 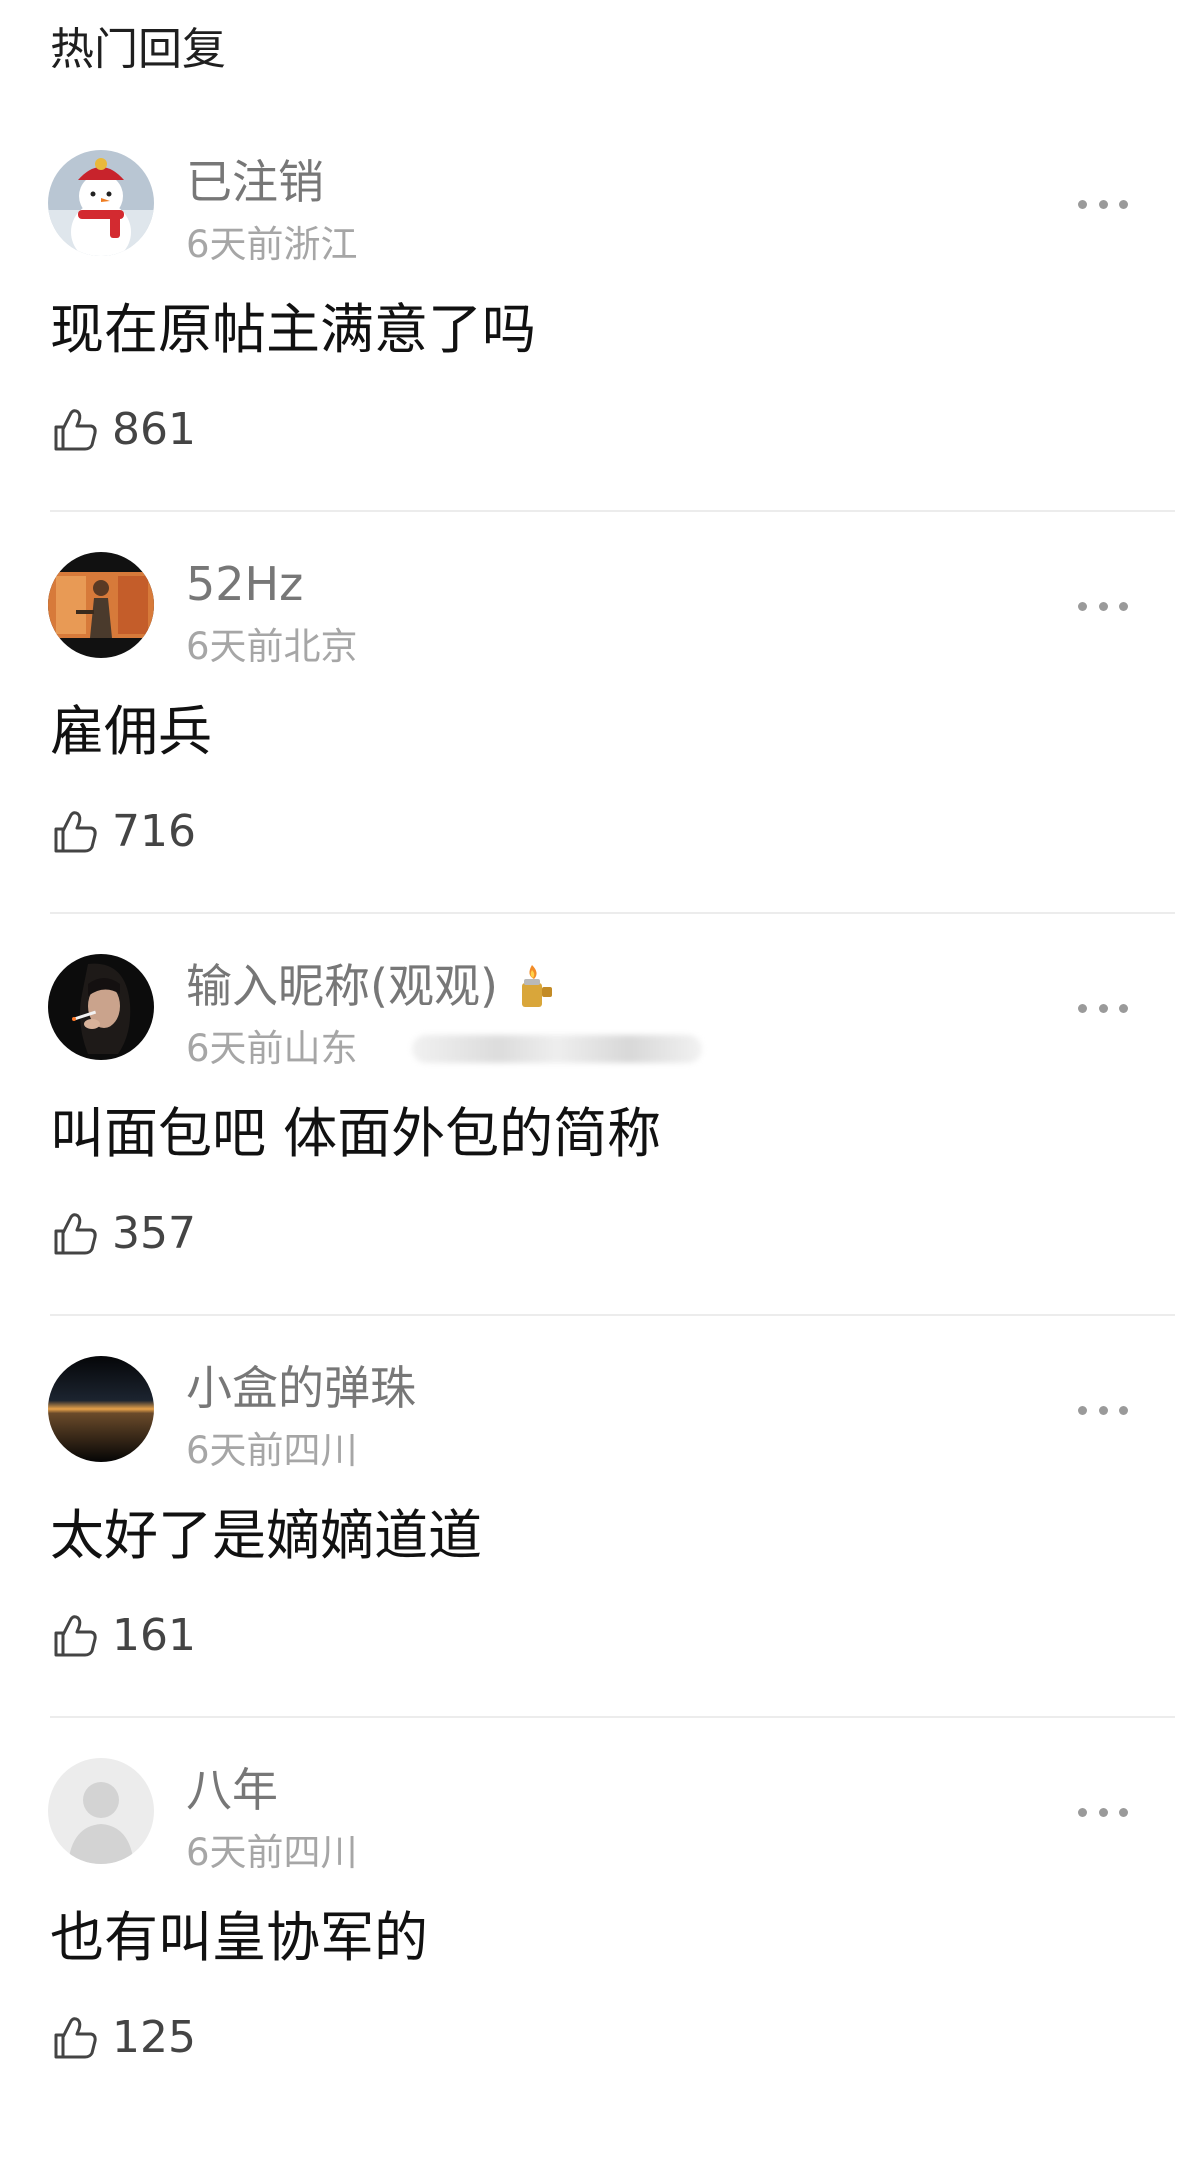 What do you see at coordinates (154, 2037) in the screenshot?
I see `like-count: 125` at bounding box center [154, 2037].